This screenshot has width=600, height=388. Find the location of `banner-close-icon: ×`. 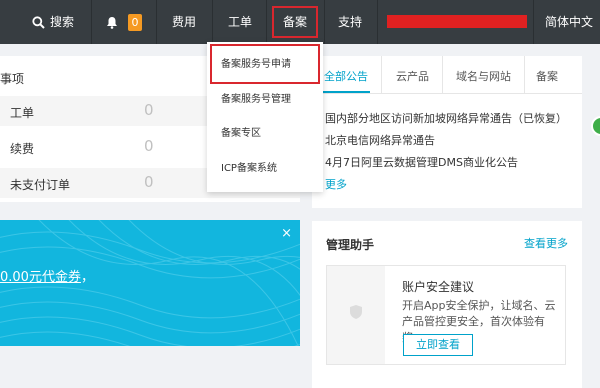

banner-close-icon: × is located at coordinates (286, 233).